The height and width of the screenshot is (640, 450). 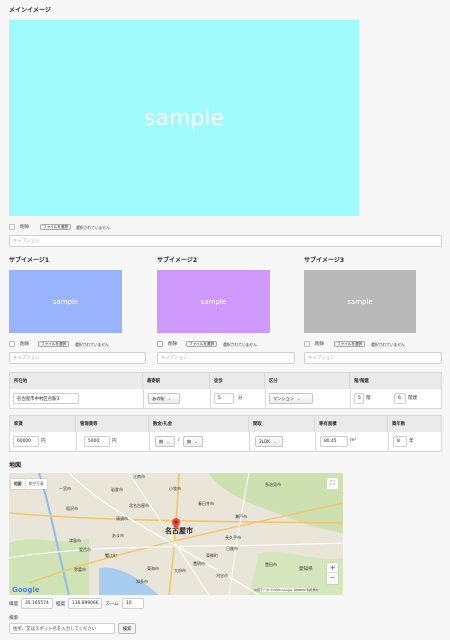 What do you see at coordinates (324, 260) in the screenshot?
I see `sub-image-3-heading: サブイメージ3` at bounding box center [324, 260].